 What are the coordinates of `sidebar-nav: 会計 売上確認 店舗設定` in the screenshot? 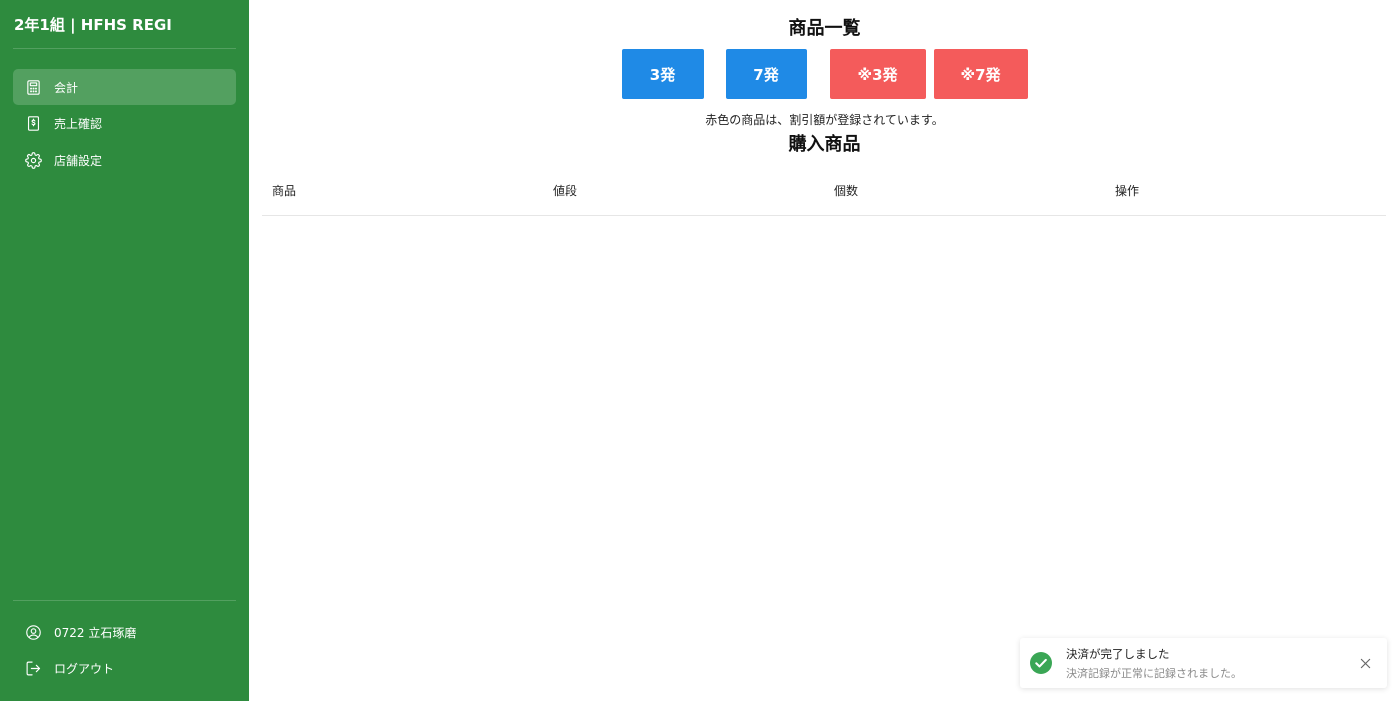 It's located at (124, 124).